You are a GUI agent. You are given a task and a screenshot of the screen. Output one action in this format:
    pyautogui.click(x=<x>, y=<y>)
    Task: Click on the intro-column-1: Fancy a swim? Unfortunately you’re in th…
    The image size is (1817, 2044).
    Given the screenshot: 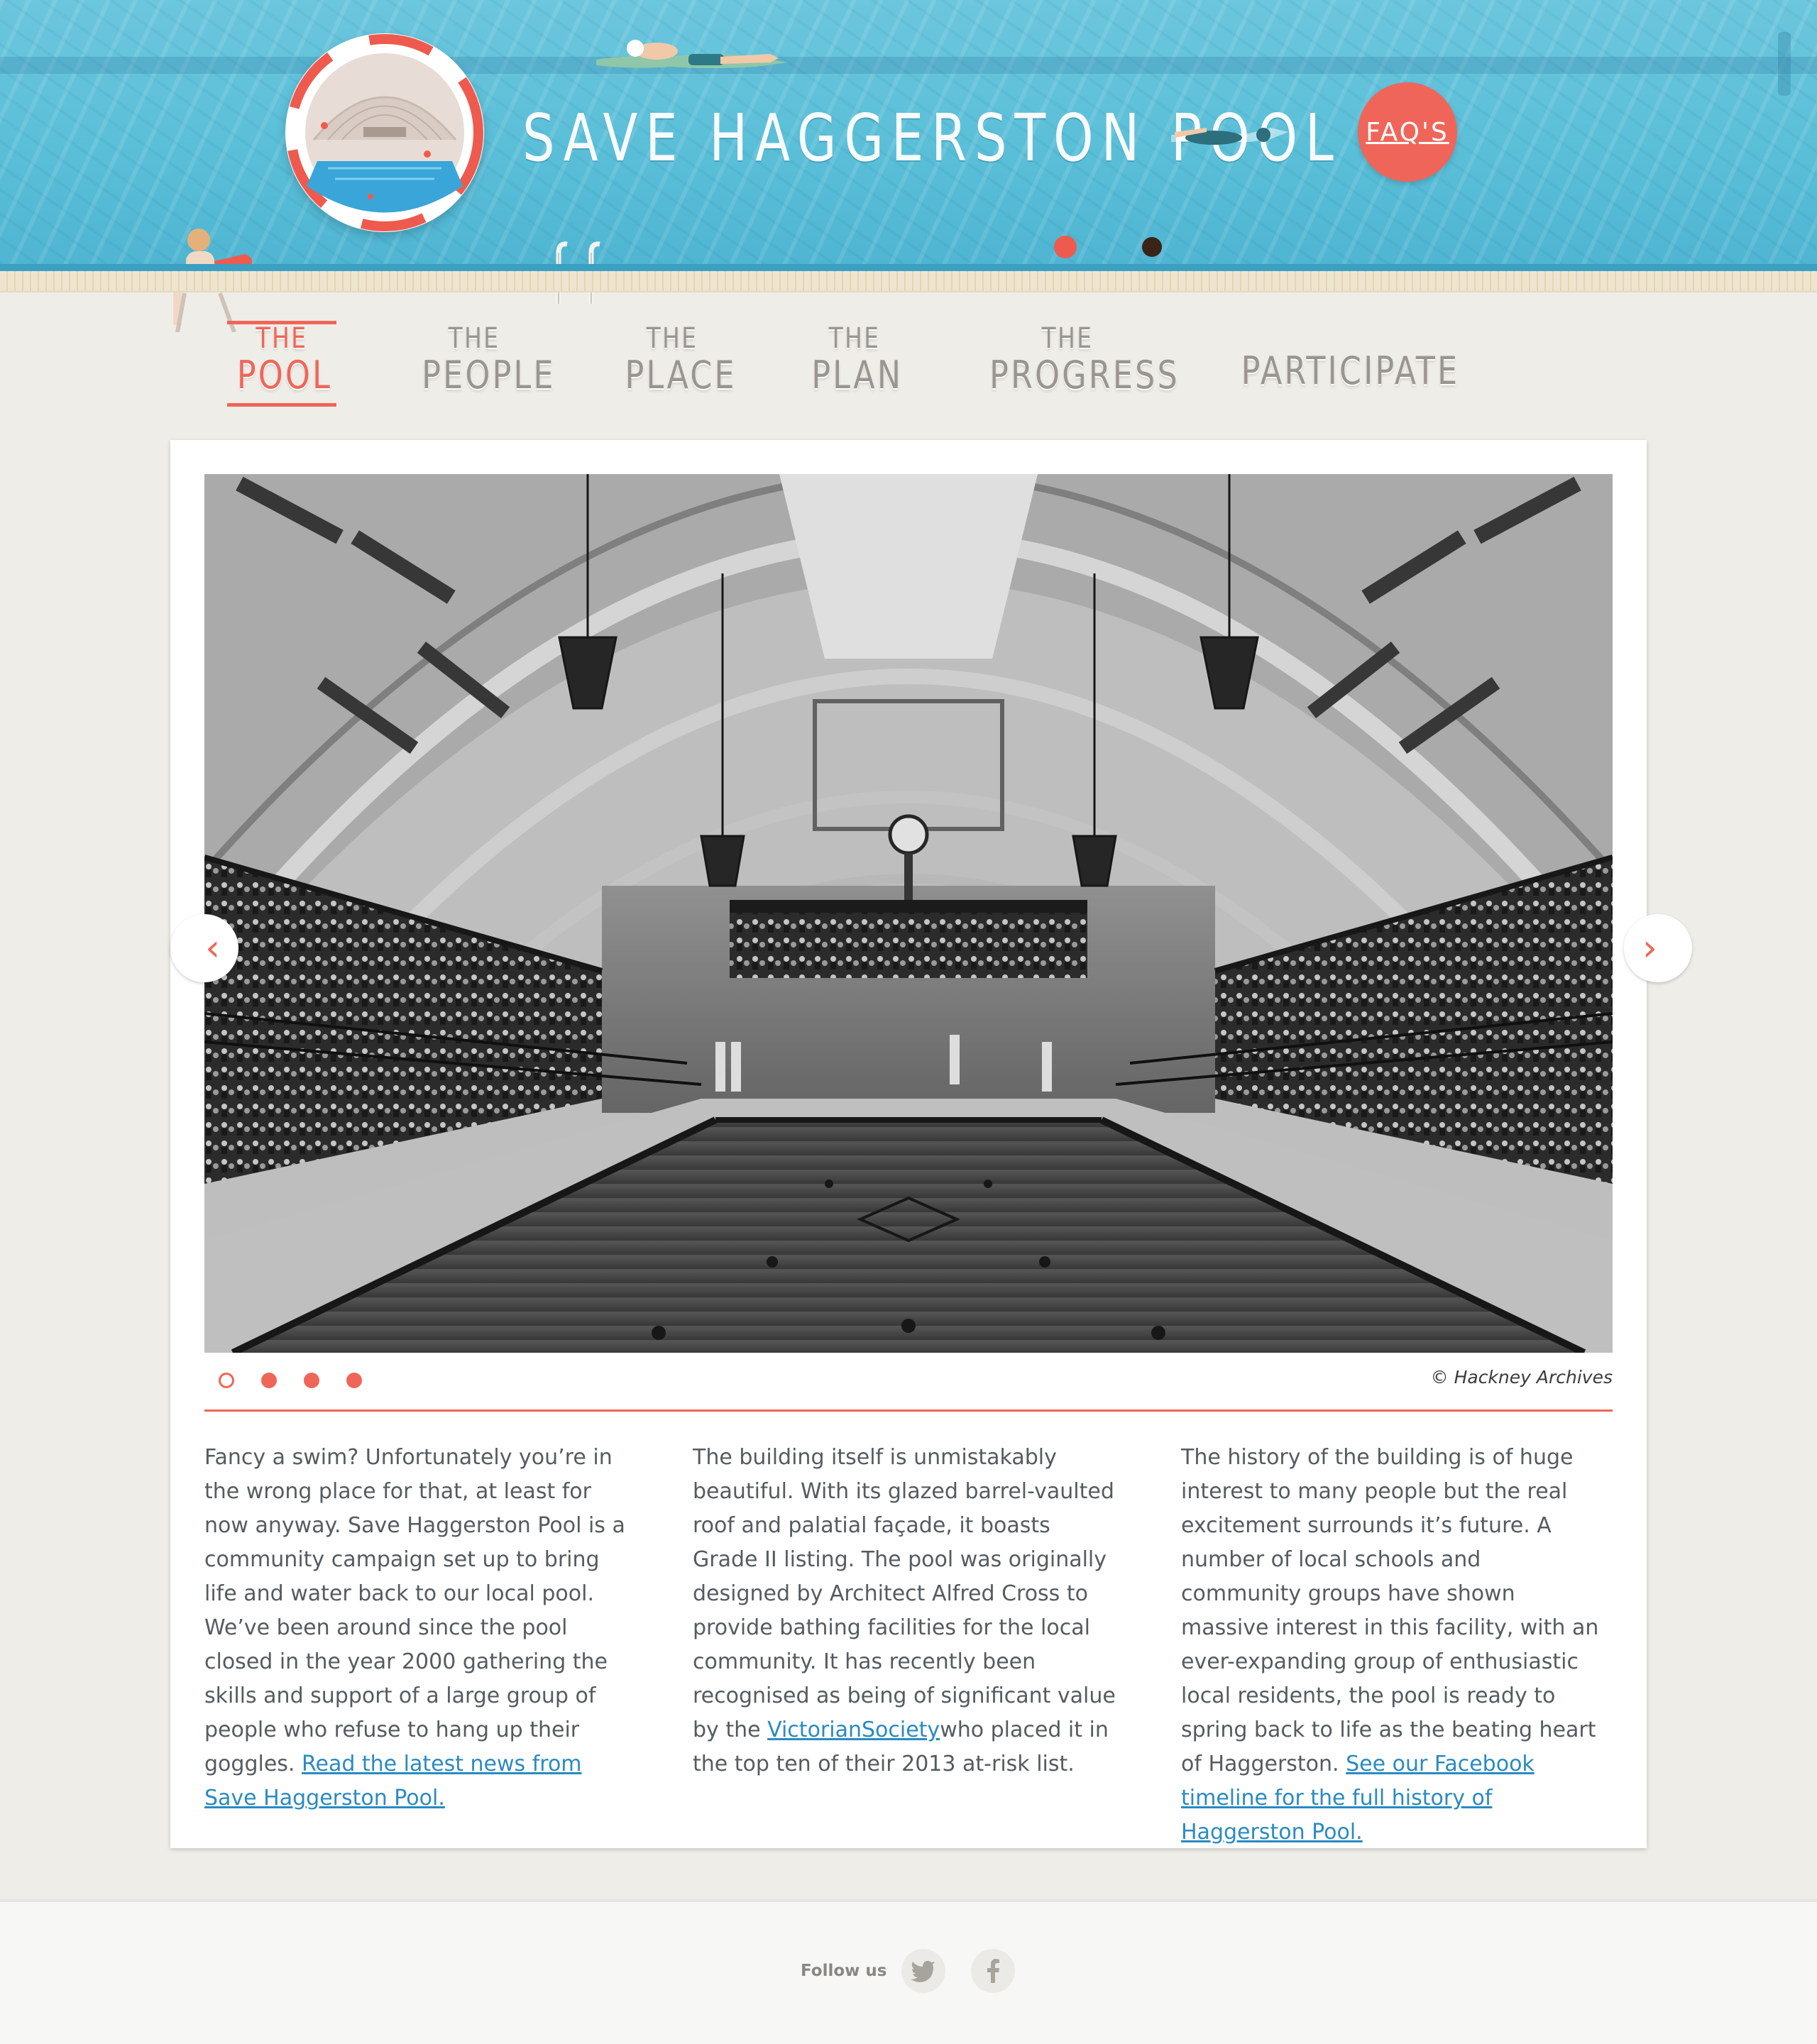 What is the action you would take?
    pyautogui.click(x=417, y=1628)
    